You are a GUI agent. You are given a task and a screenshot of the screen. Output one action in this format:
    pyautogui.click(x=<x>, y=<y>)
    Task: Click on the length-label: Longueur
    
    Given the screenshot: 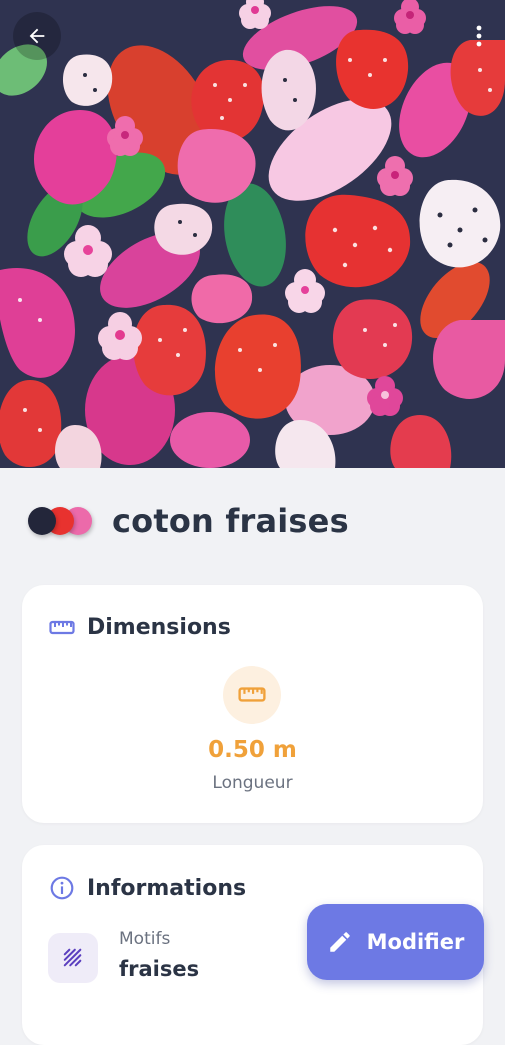 What is the action you would take?
    pyautogui.click(x=252, y=783)
    